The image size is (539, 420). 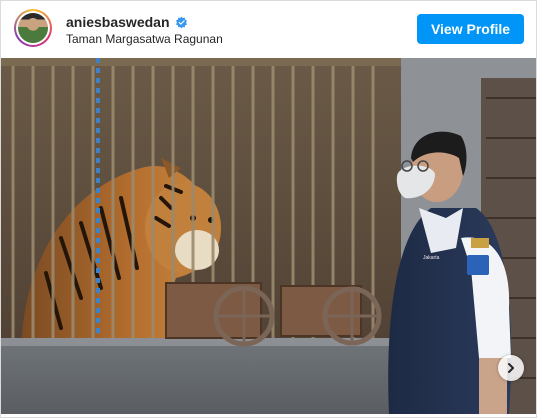 What do you see at coordinates (118, 22) in the screenshot?
I see `username-link: aniesbaswedan` at bounding box center [118, 22].